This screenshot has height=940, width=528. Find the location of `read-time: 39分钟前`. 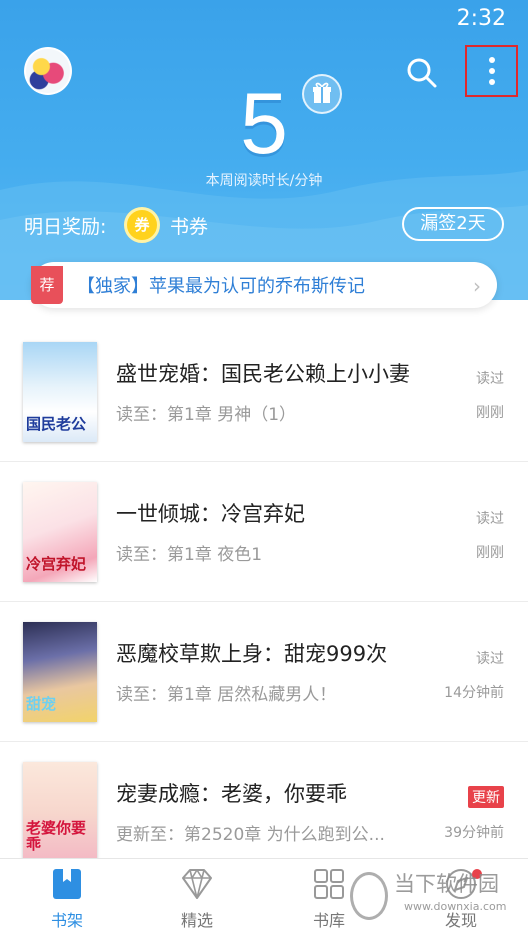

read-time: 39分钟前 is located at coordinates (474, 833).